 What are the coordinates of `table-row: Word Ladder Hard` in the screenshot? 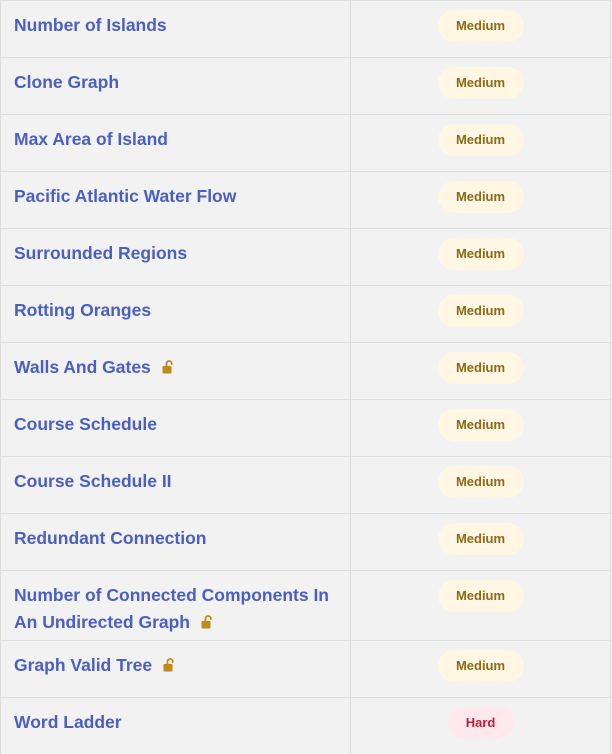 It's located at (305, 726).